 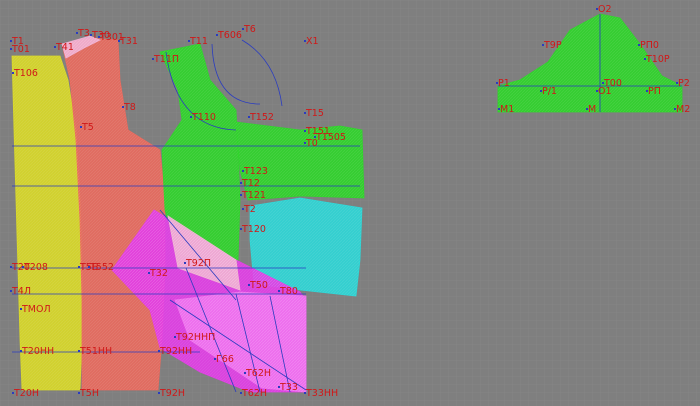 I want to click on point-label: Т92П, so click(x=198, y=263).